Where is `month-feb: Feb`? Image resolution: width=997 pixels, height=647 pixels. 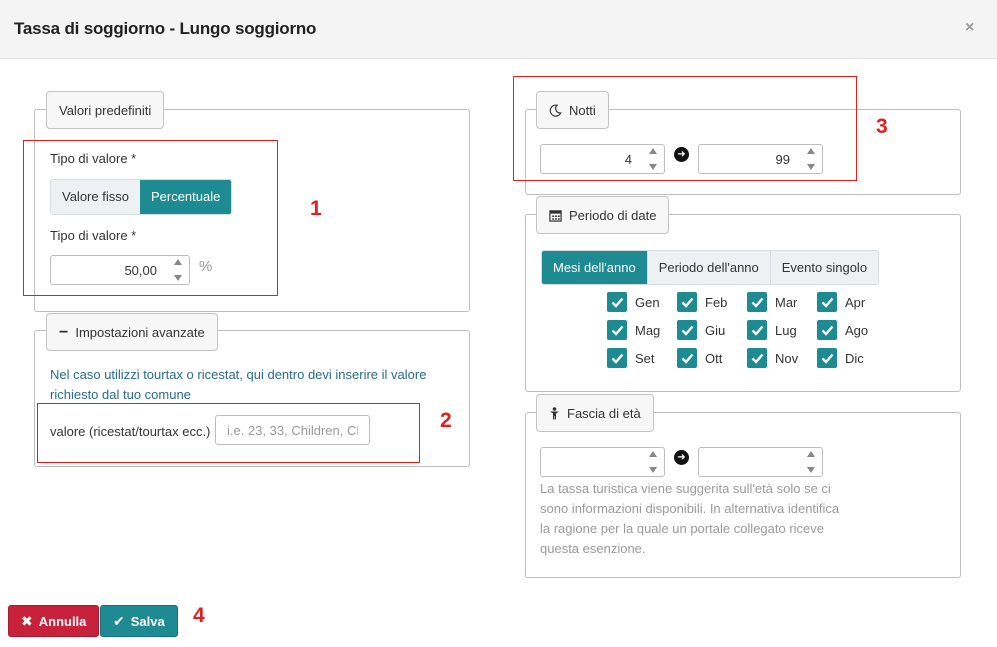
month-feb: Feb is located at coordinates (711, 302).